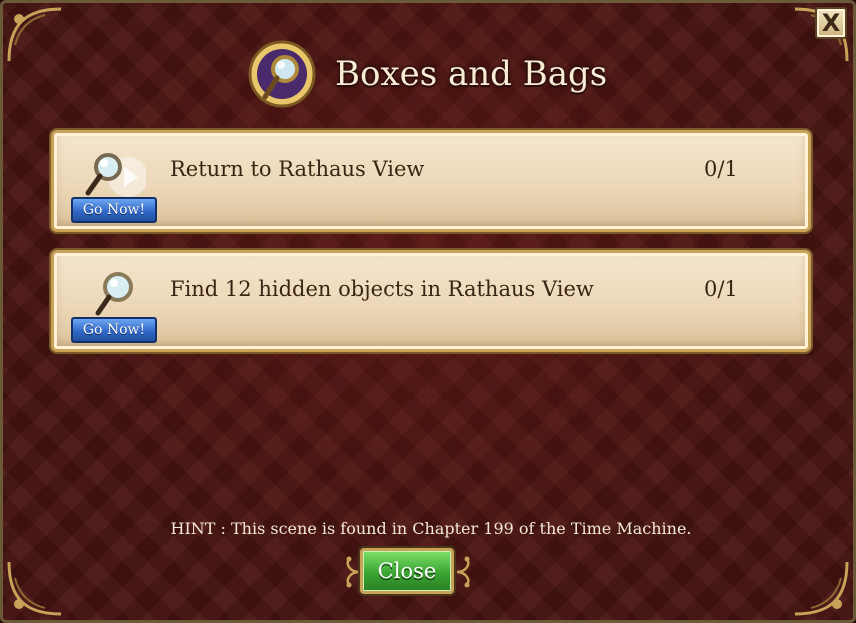  What do you see at coordinates (282, 74) in the screenshot?
I see `magnifier-badge-icon` at bounding box center [282, 74].